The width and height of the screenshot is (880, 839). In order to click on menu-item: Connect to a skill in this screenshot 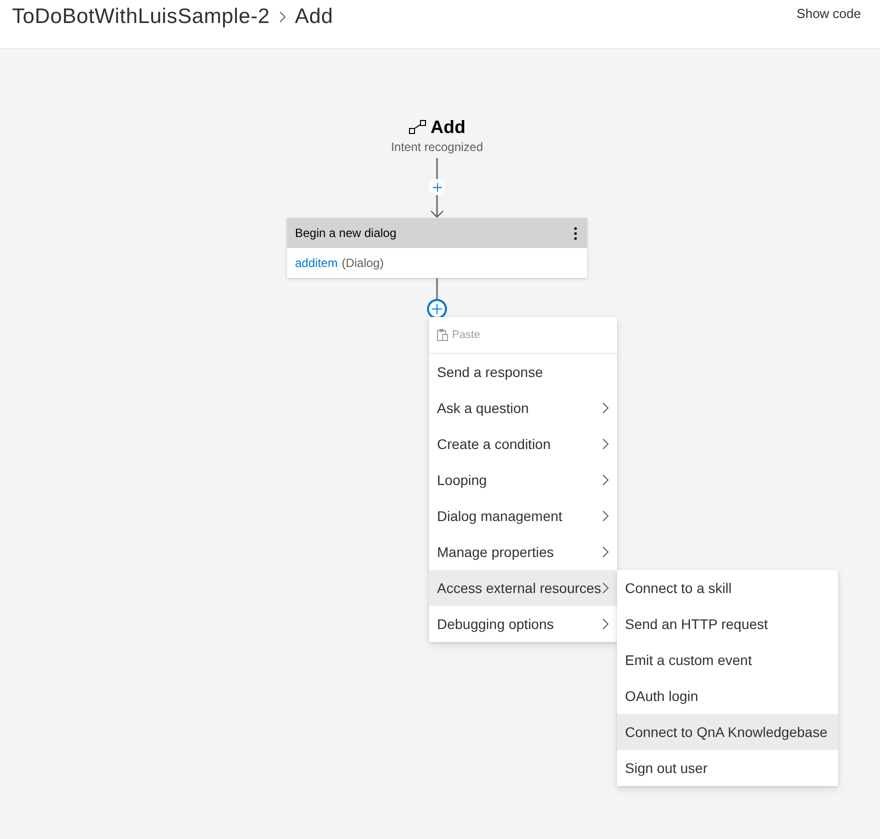, I will do `click(727, 588)`.